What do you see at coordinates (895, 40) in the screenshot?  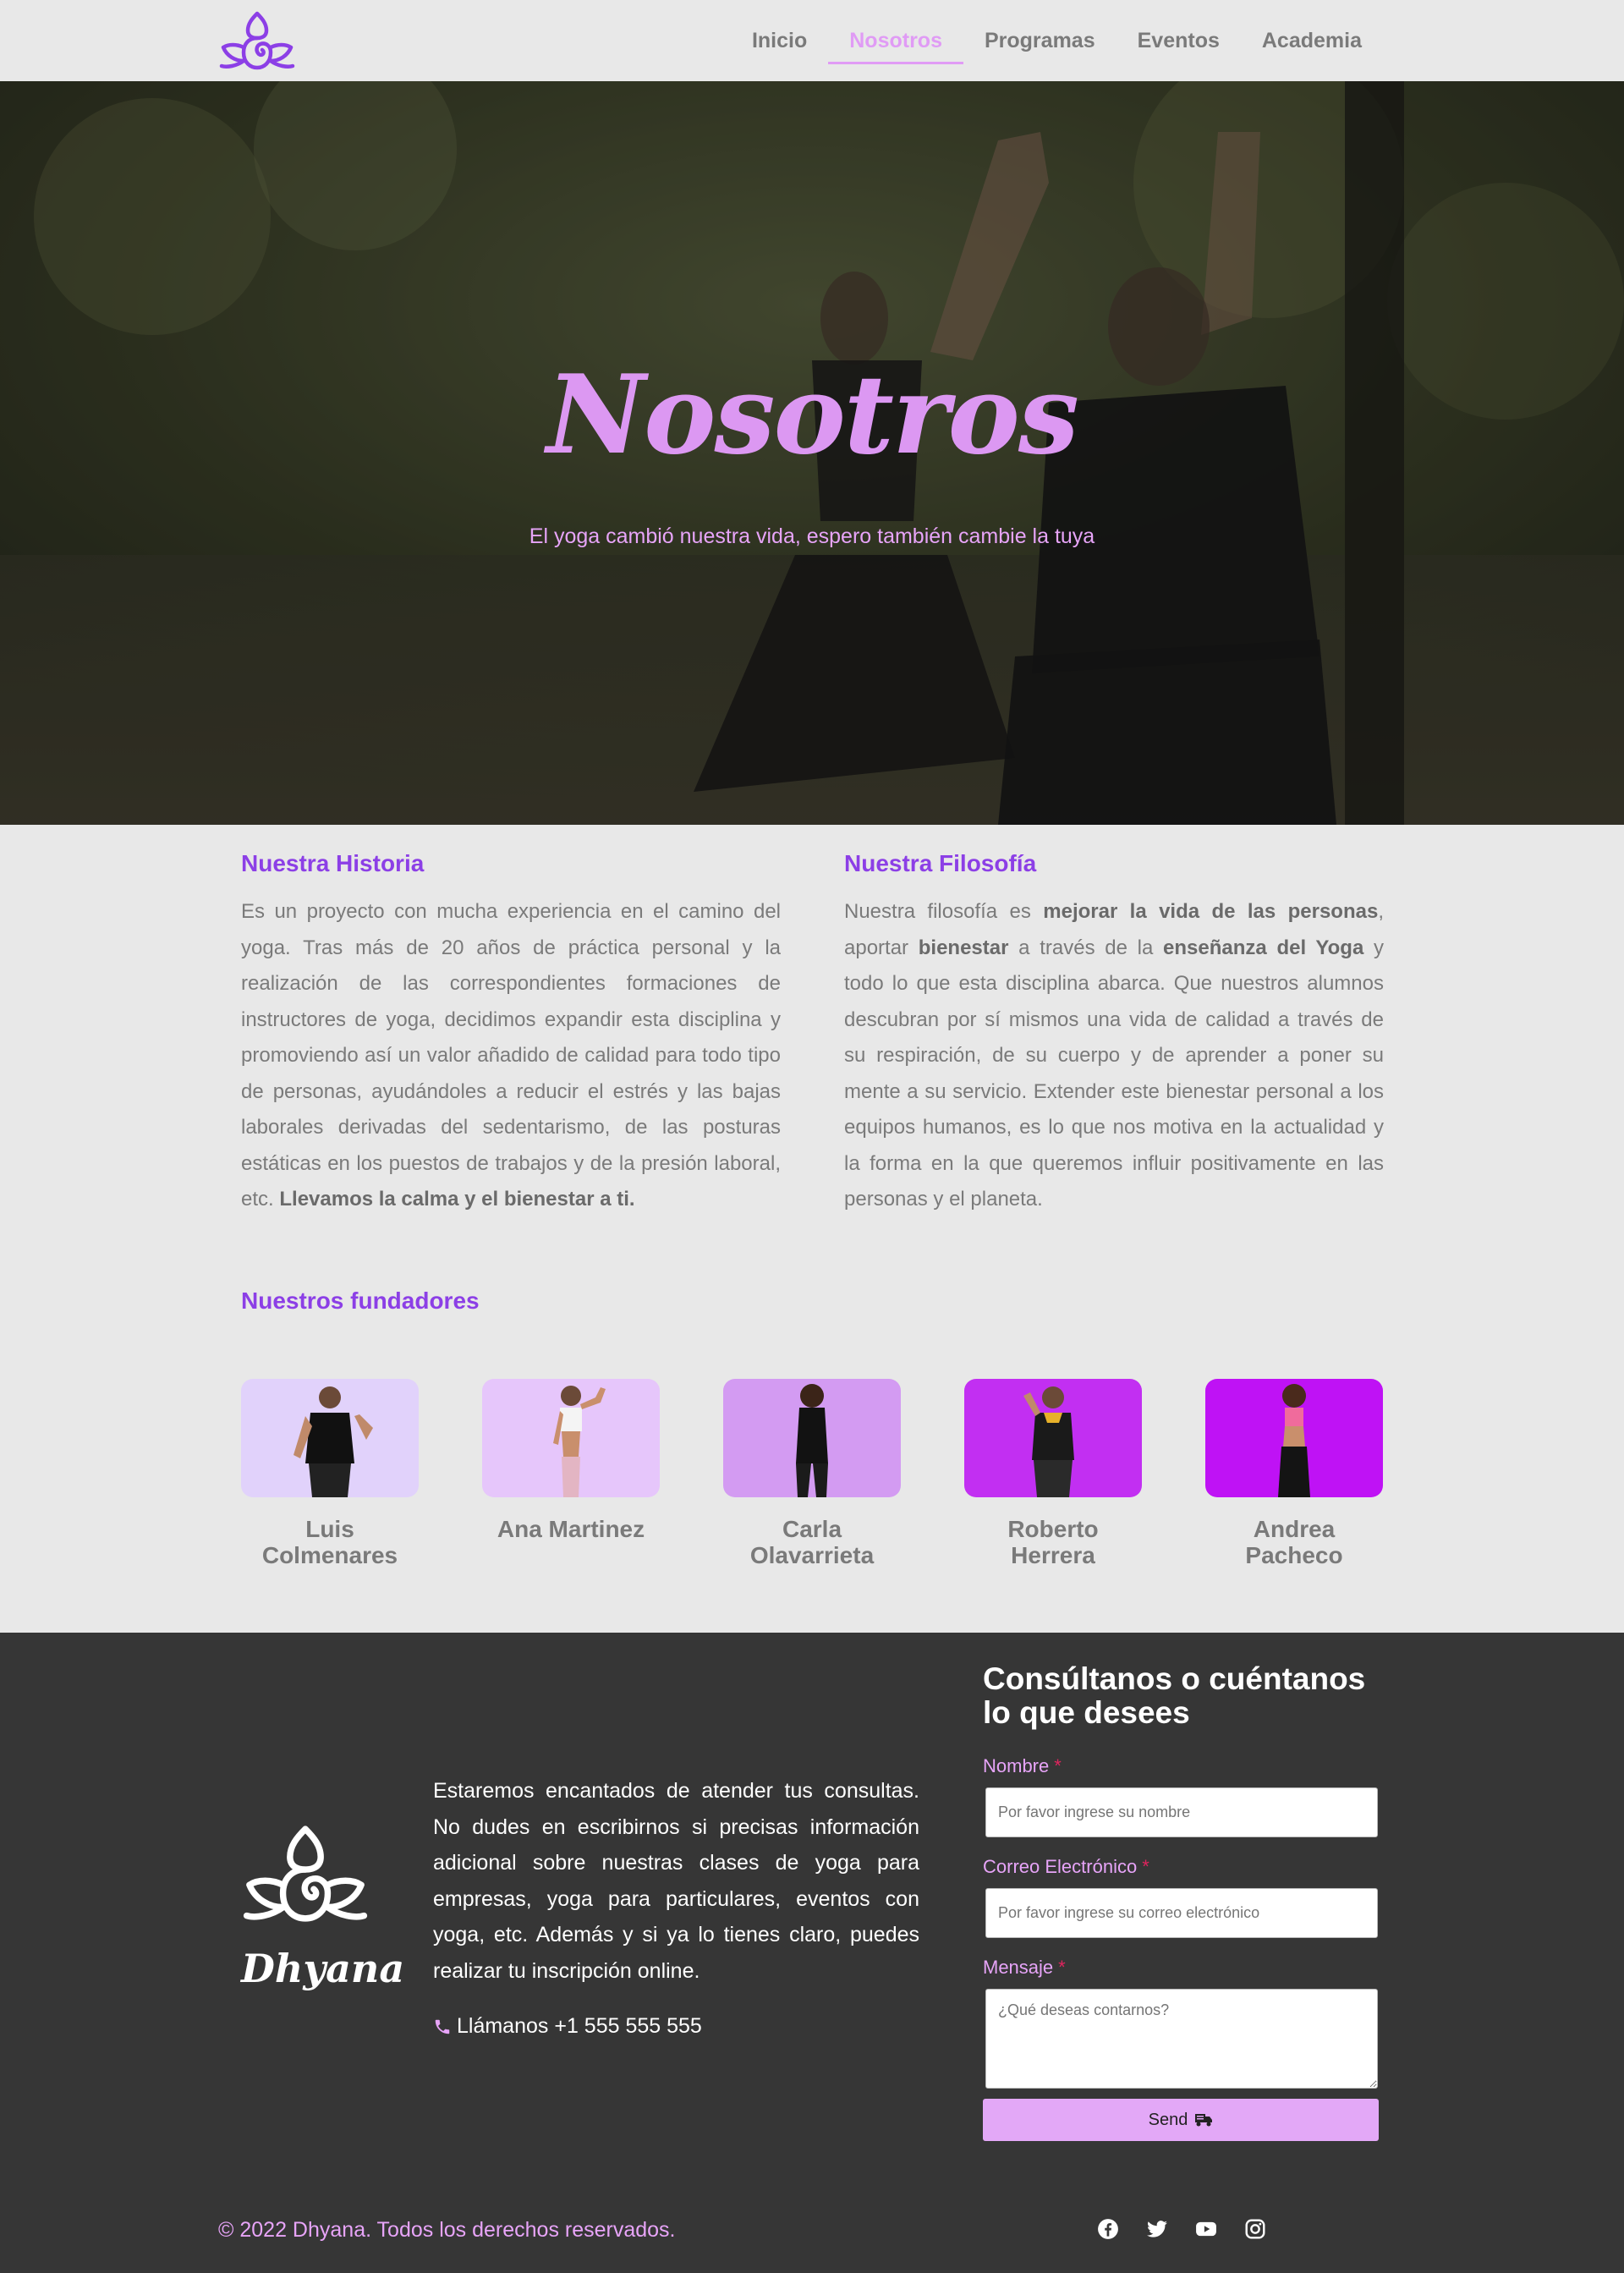 I see `nav-item-nosotros: Nosotros` at bounding box center [895, 40].